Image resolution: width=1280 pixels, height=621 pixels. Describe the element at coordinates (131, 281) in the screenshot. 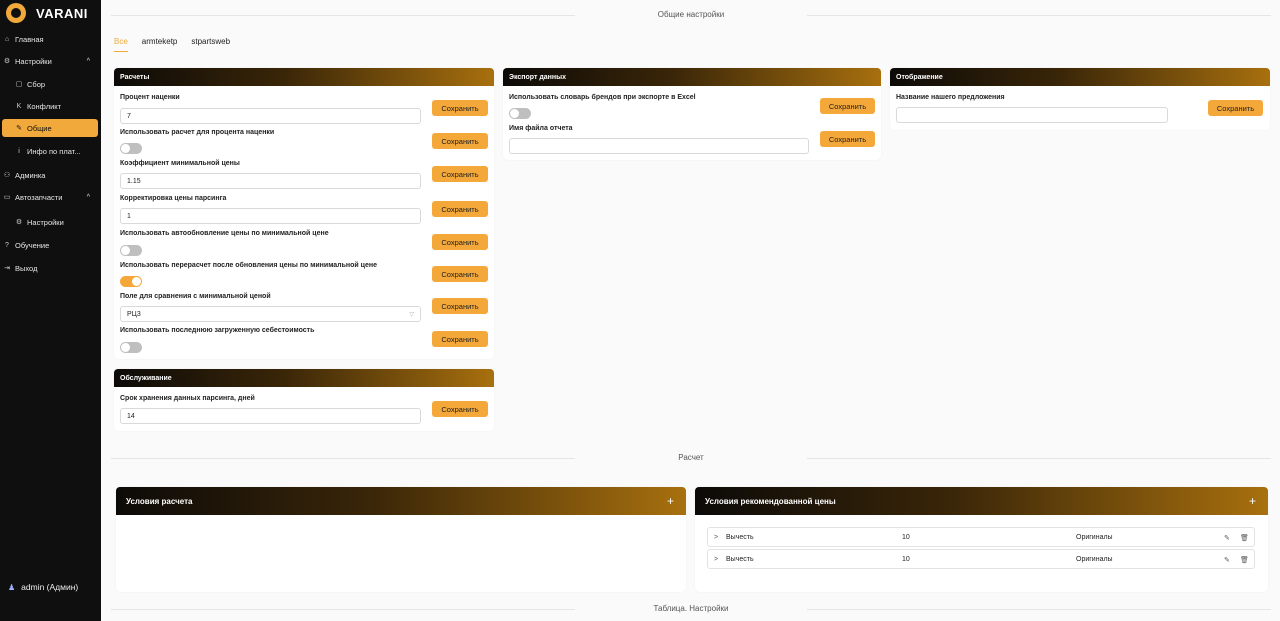

I see `recalc-toggle` at that location.